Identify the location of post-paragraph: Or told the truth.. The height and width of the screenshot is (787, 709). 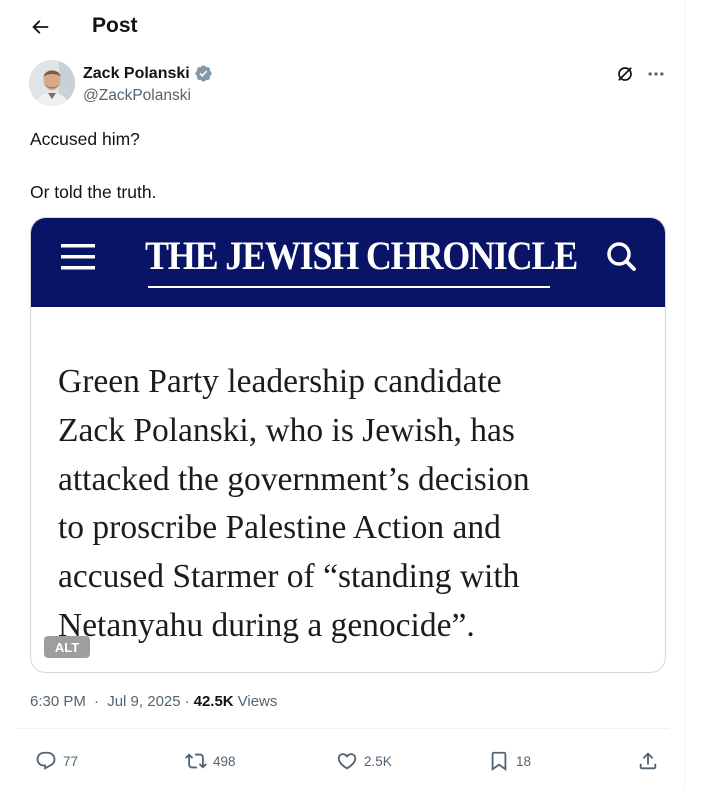
(93, 192).